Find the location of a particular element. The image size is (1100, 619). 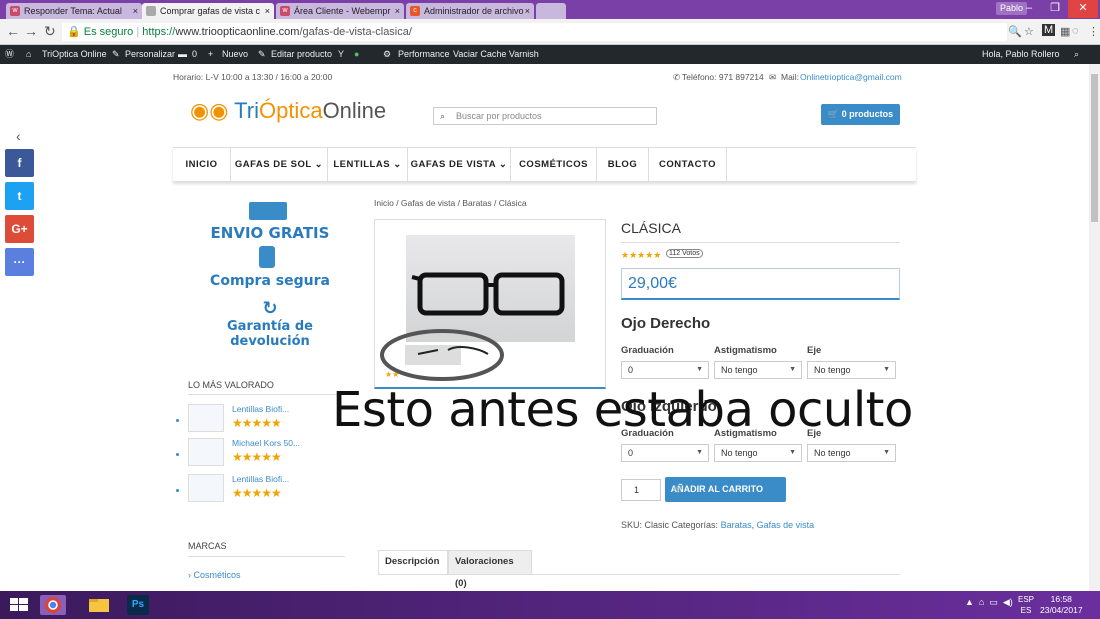

clock-time: 16:58 is located at coordinates (1061, 599).